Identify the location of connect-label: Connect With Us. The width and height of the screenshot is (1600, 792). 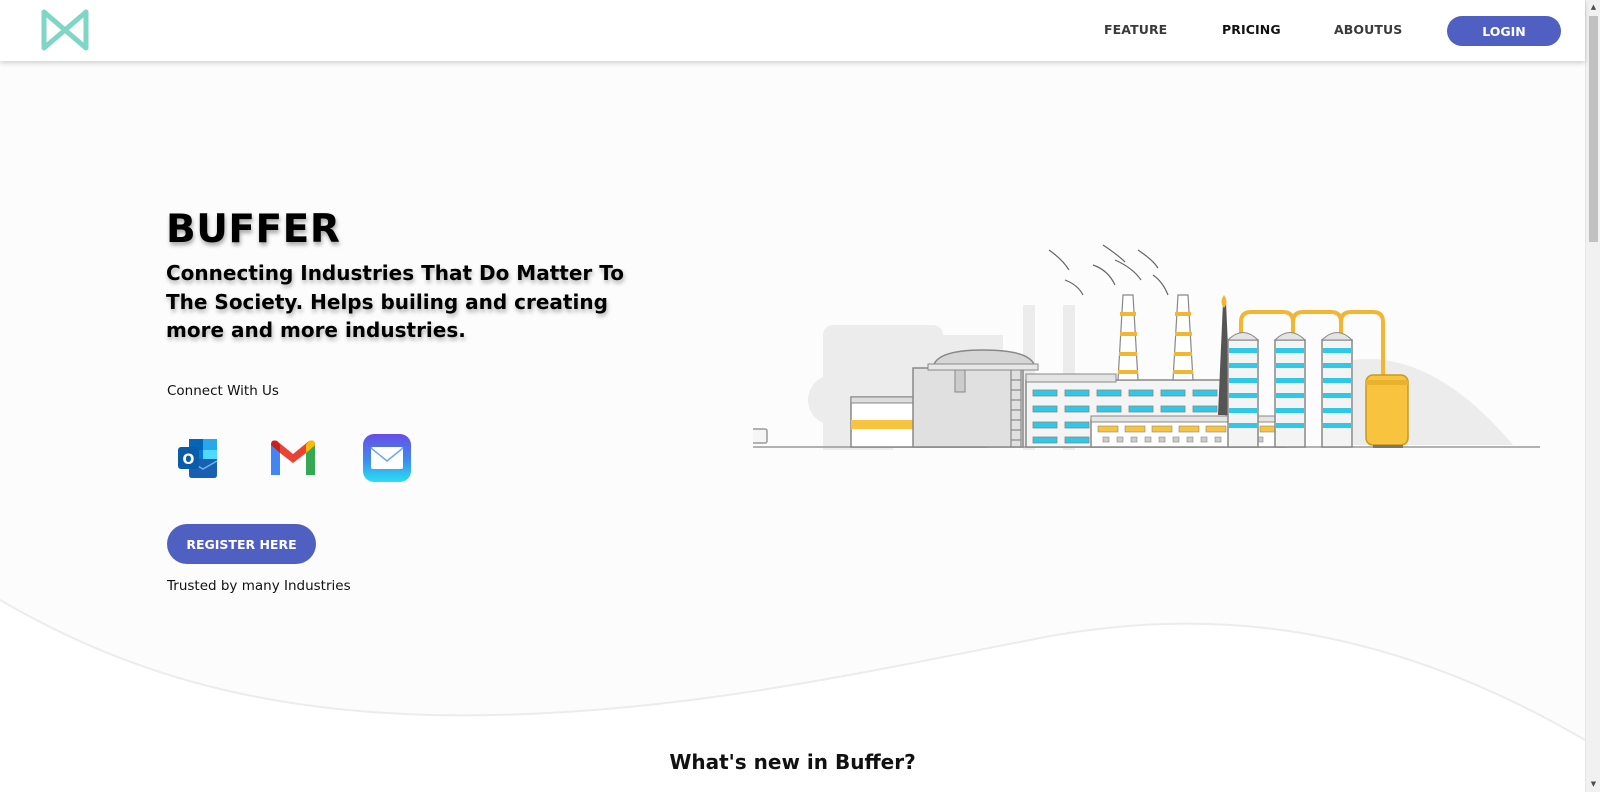
(223, 391).